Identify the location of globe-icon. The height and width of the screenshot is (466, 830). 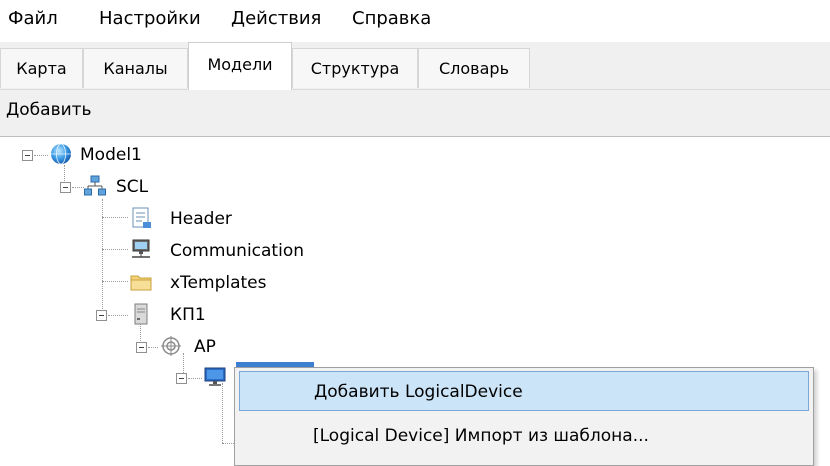
(61, 154).